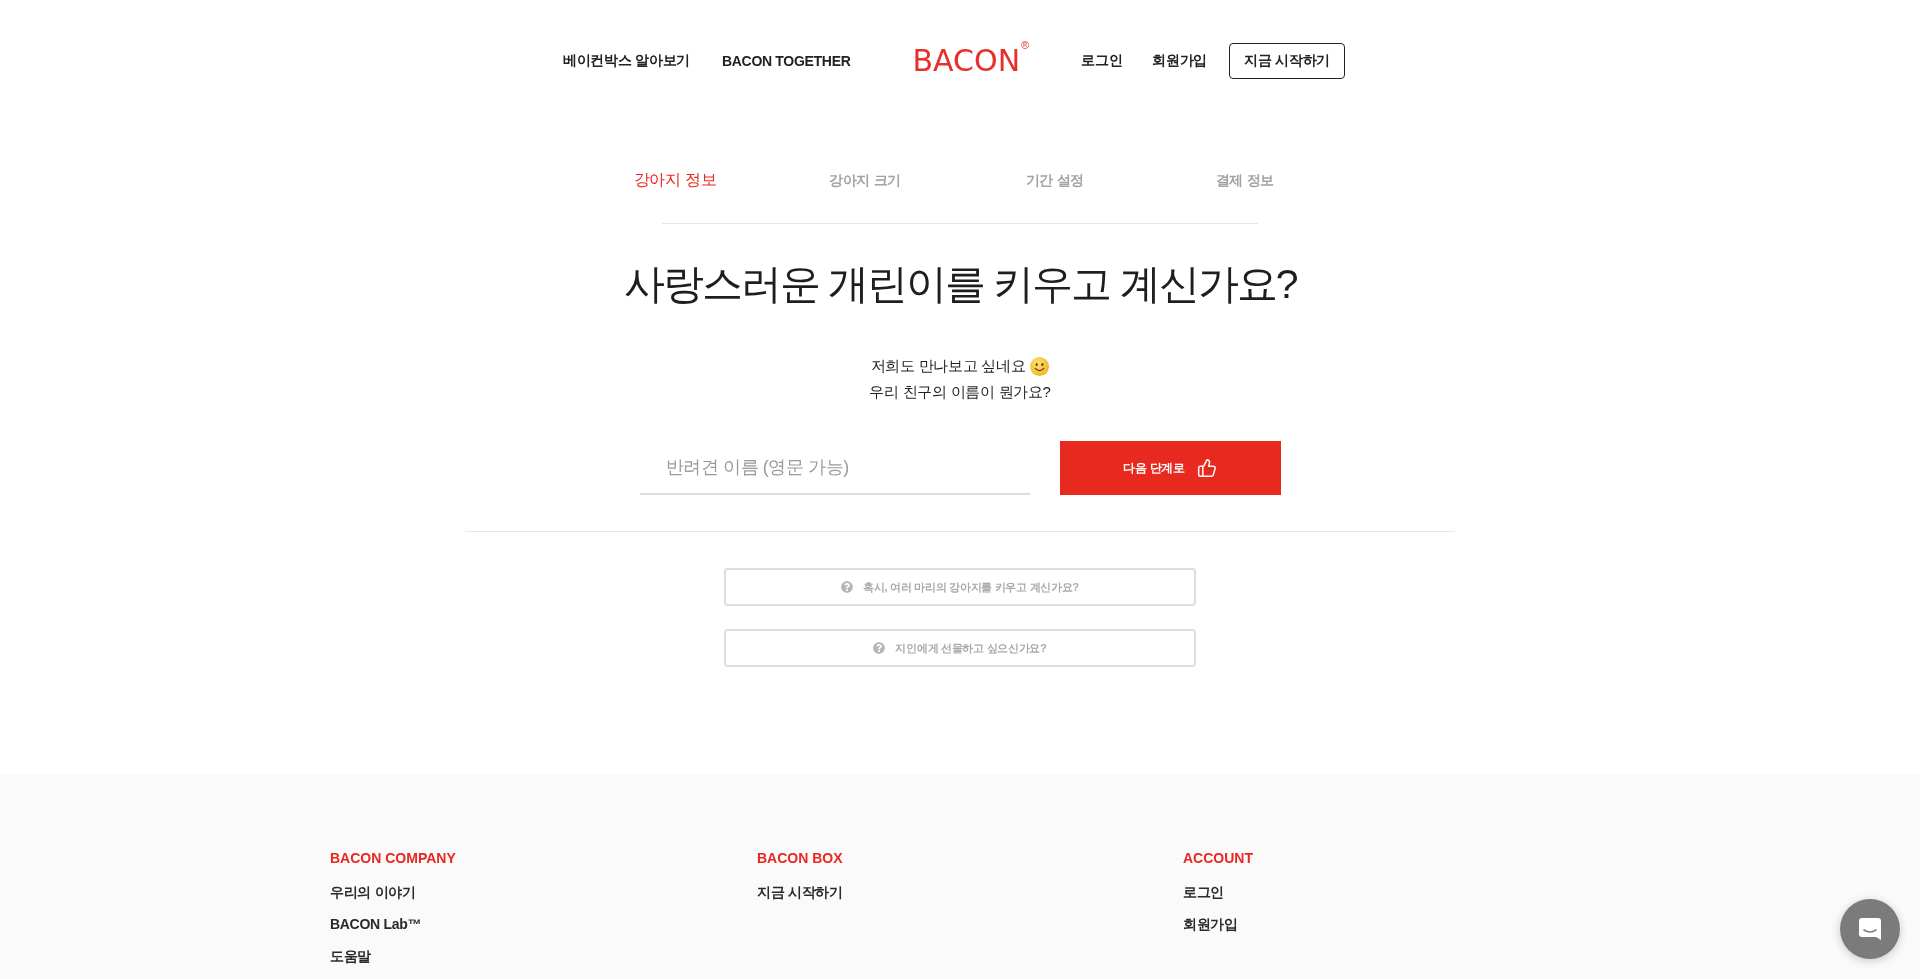 The height and width of the screenshot is (979, 1920). Describe the element at coordinates (1218, 858) in the screenshot. I see `footer-heading: ACCOUNT` at that location.